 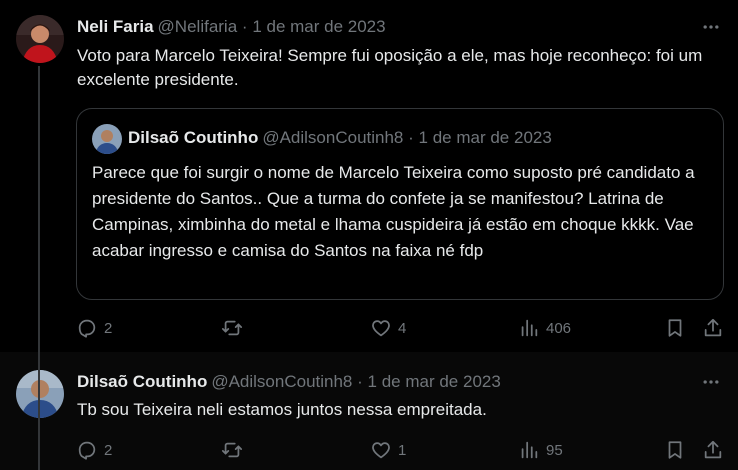 I want to click on thread-connector-line, so click(x=39, y=268).